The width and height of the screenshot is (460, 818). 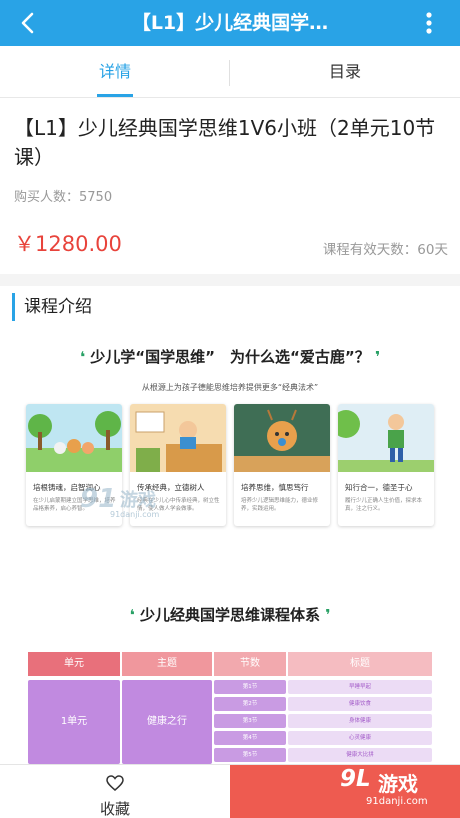 I want to click on table-header: 单元, so click(x=74, y=664).